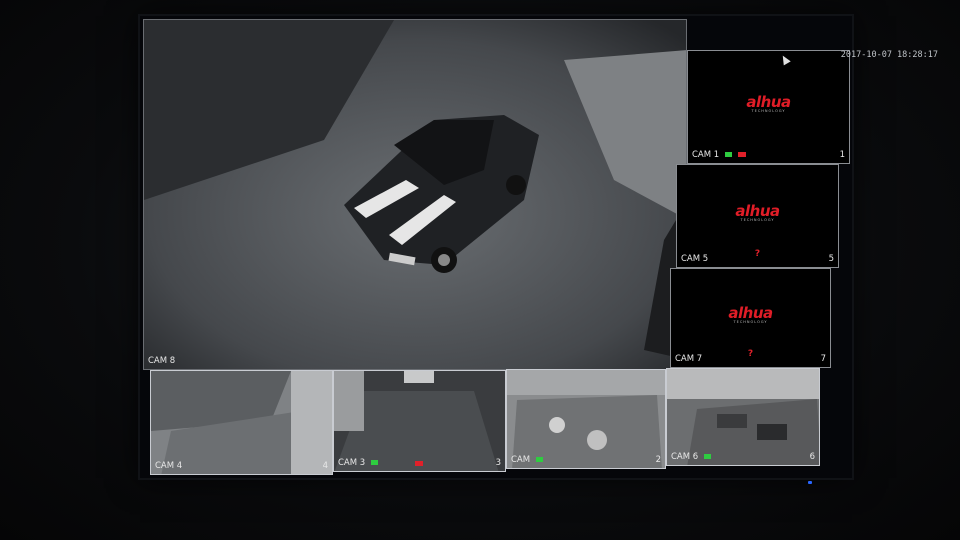 Image resolution: width=960 pixels, height=540 pixels. I want to click on cam3-label-text: CAM 3, so click(352, 463).